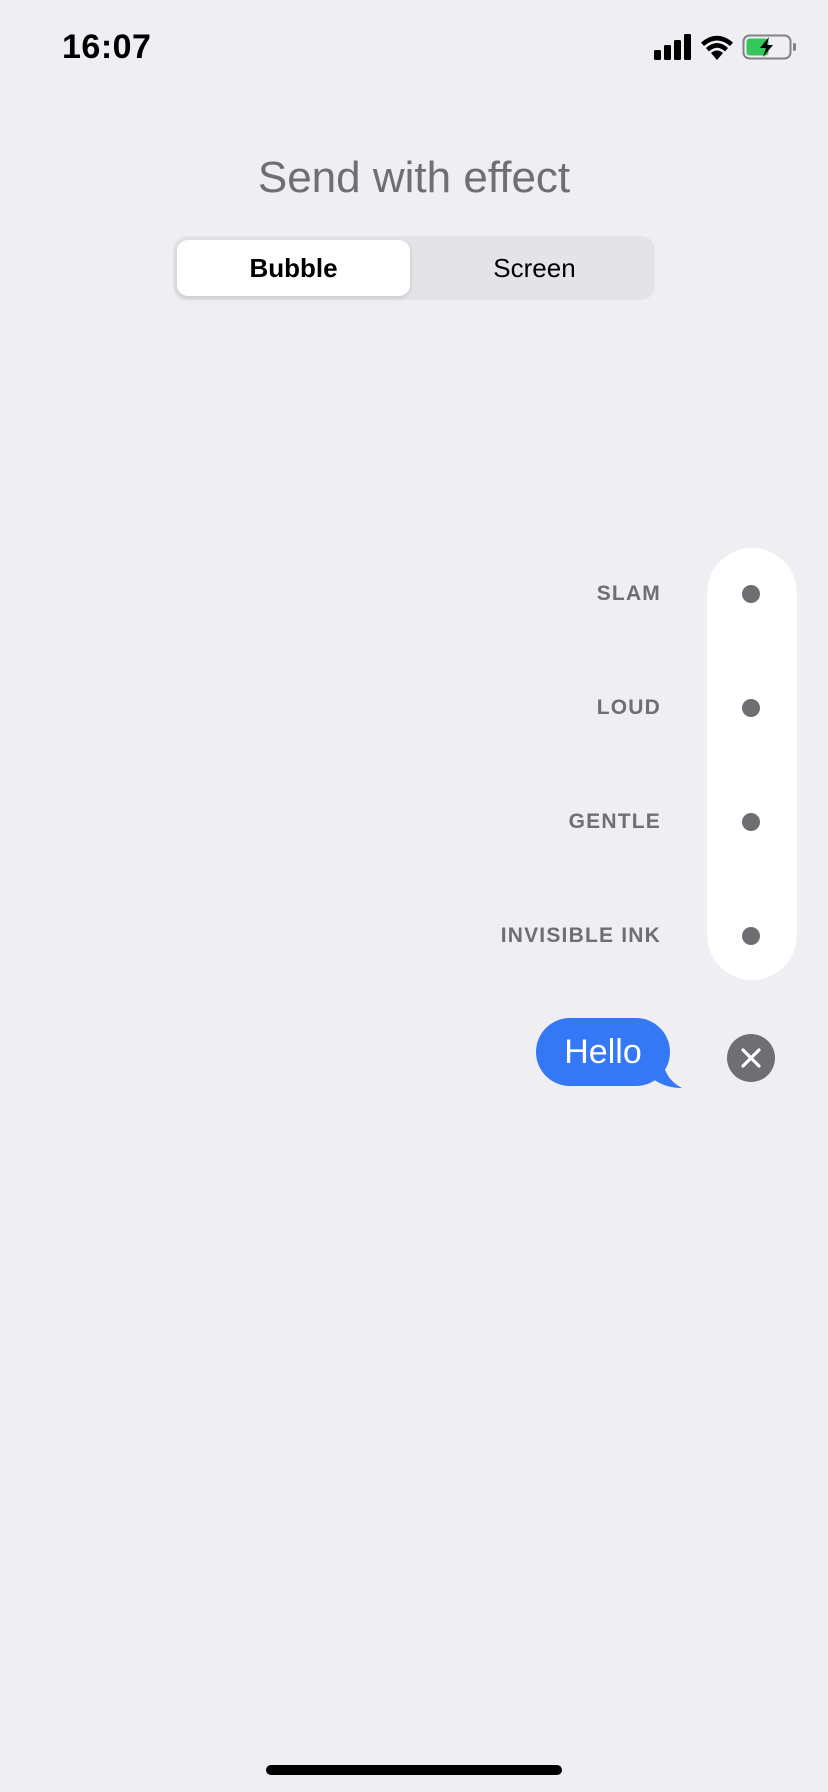  I want to click on status-icons, so click(725, 49).